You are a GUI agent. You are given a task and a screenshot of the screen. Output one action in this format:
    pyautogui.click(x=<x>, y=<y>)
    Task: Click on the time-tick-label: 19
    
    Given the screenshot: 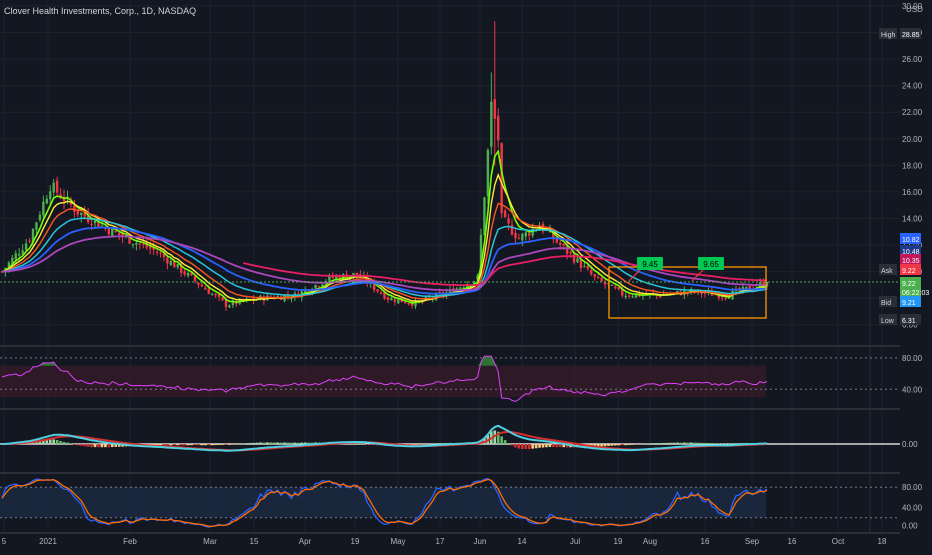 What is the action you would take?
    pyautogui.click(x=355, y=541)
    